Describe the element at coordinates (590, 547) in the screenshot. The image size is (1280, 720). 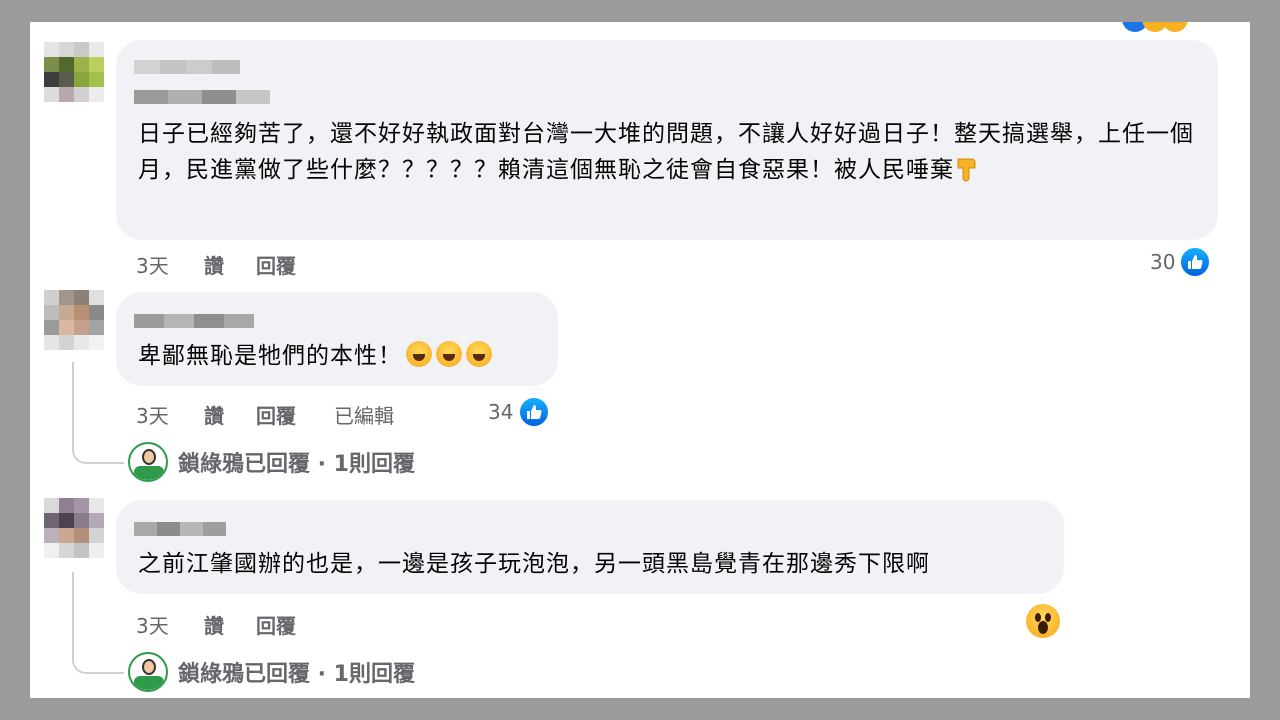
I see `comment-bubble: 之前江肇國辦的也是，一邊是孩子玩泡泡，另一頭黑島覺青在那邊秀下限啊` at that location.